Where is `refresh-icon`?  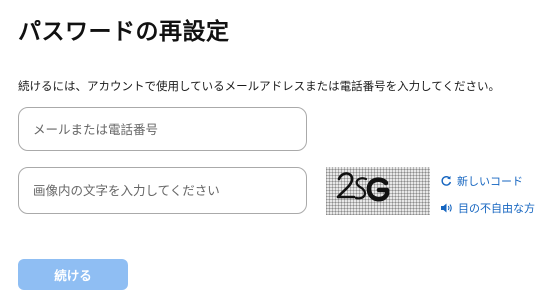
refresh-icon is located at coordinates (446, 181).